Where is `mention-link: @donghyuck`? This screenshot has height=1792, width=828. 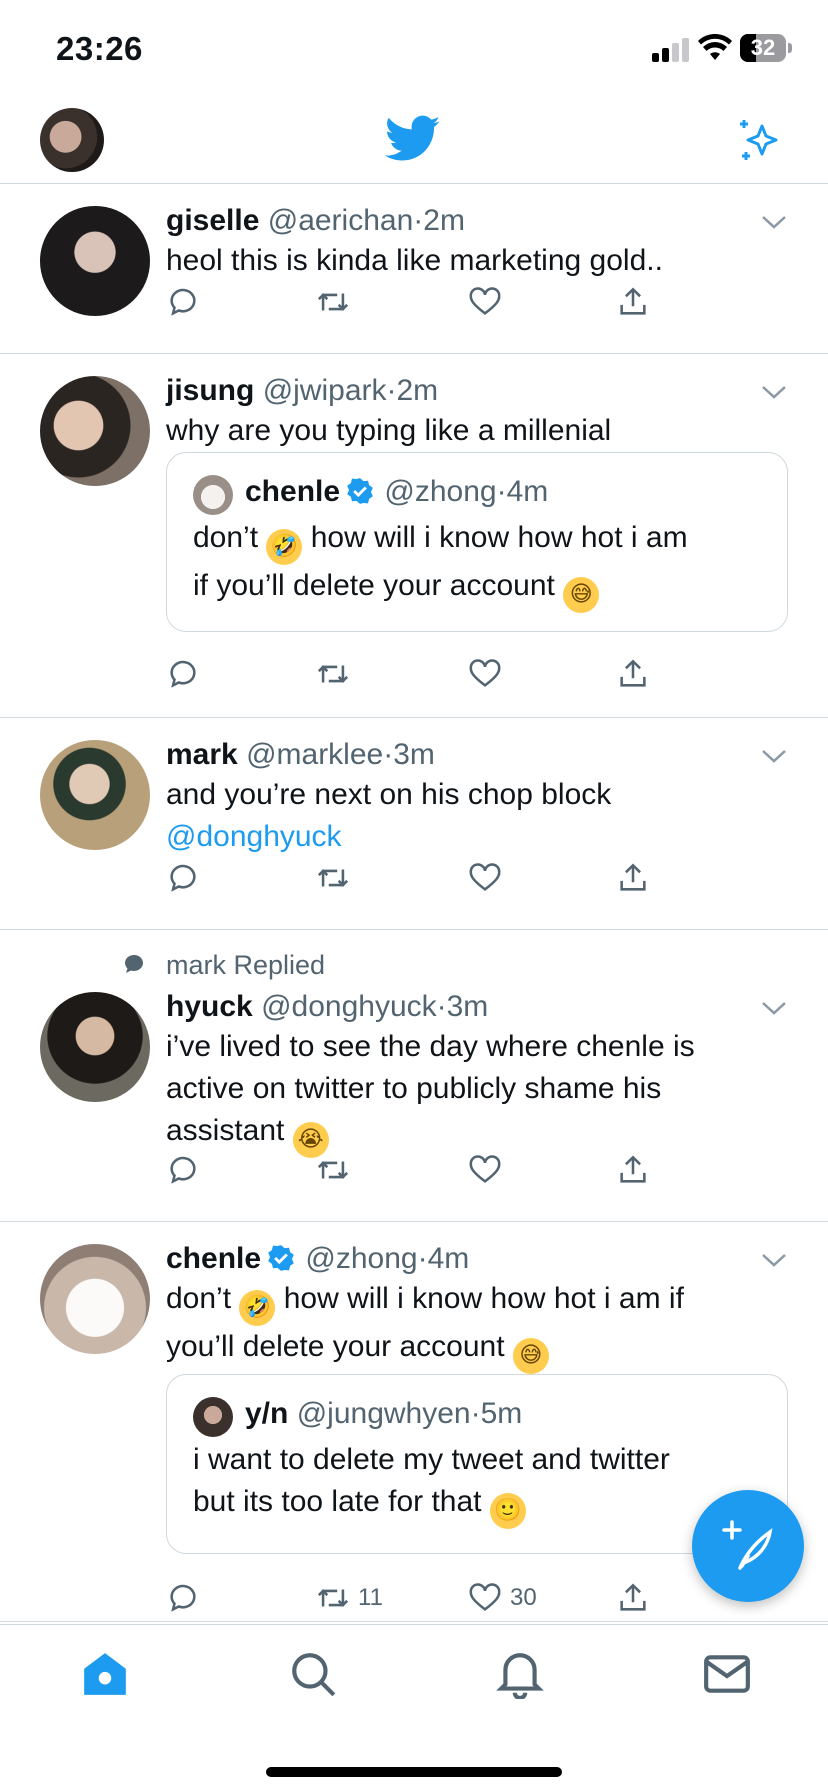 mention-link: @donghyuck is located at coordinates (477, 837).